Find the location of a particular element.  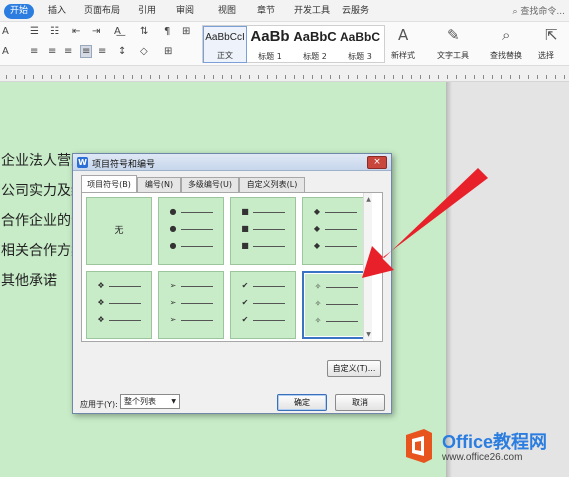

office26-watermark: Office教程网 www.office26.com is located at coordinates (484, 447).